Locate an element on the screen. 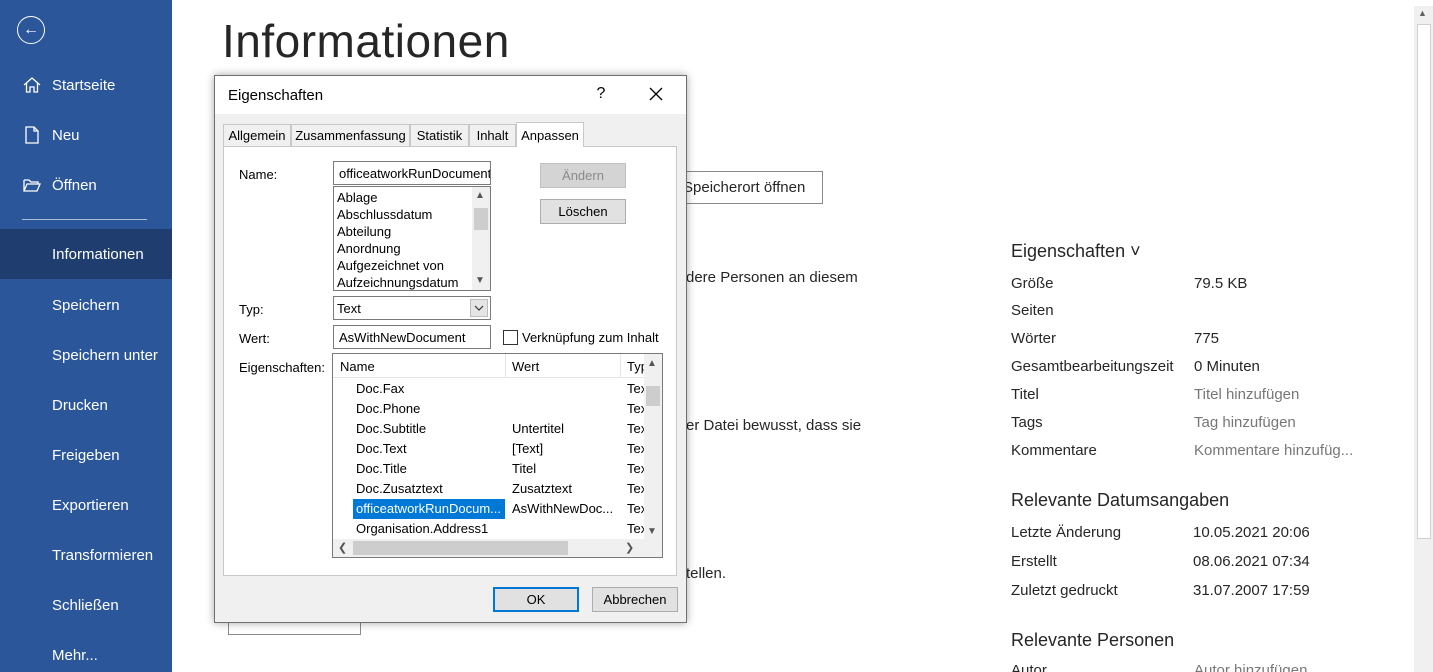 This screenshot has width=1433, height=672. delete-button: Löschen is located at coordinates (583, 211).